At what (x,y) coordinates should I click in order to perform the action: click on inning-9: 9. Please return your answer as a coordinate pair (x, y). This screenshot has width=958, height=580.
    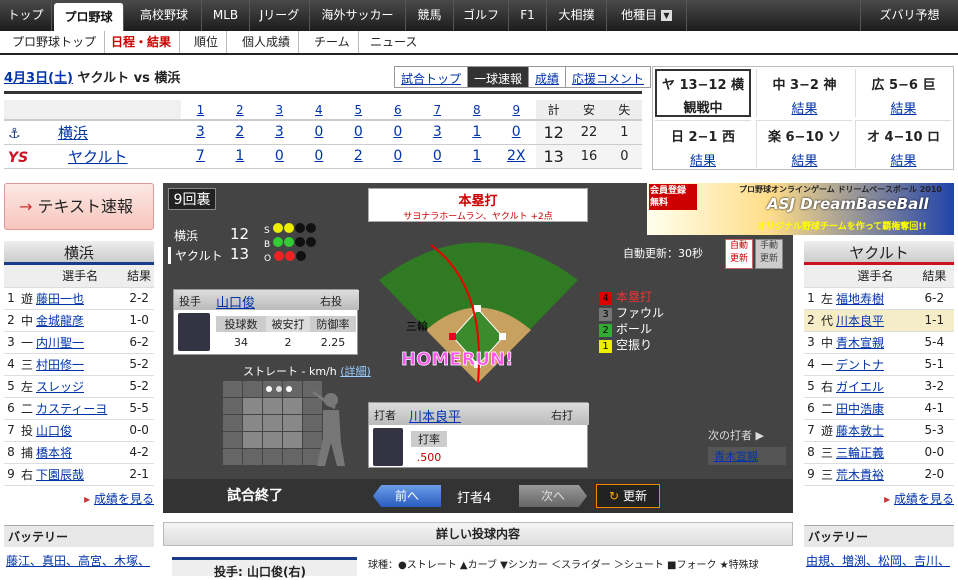
    Looking at the image, I should click on (516, 110).